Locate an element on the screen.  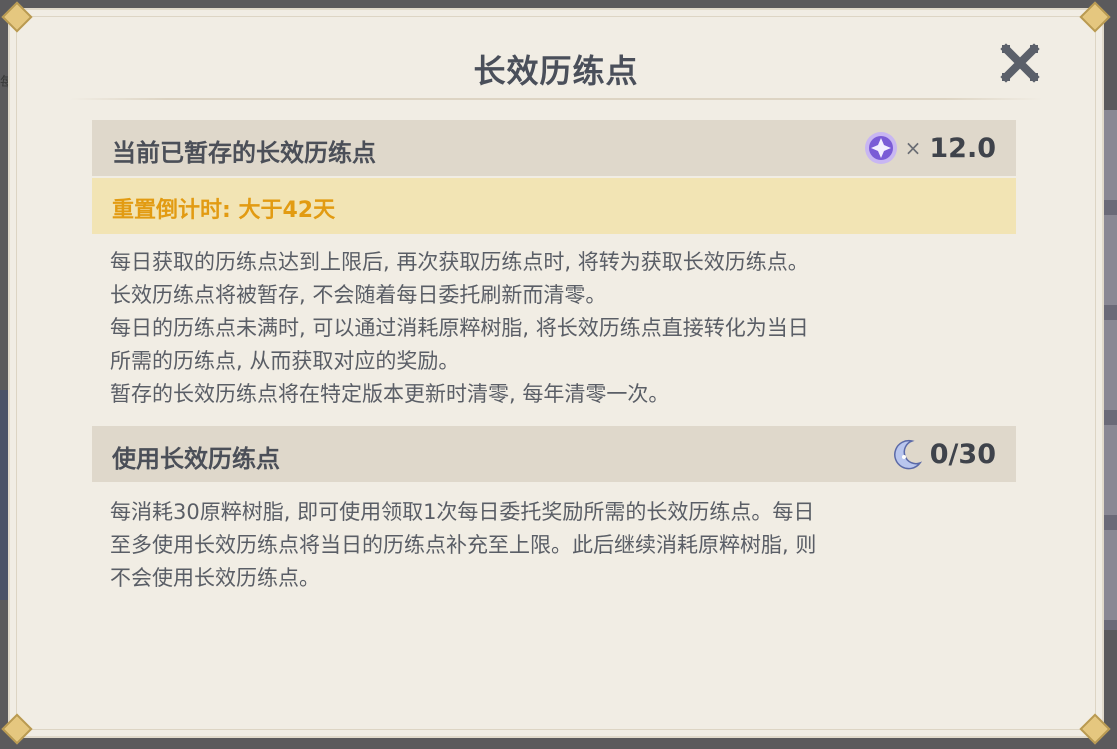
description-line: 所需的历练点, 从而获取对应的奖励。 is located at coordinates (285, 361).